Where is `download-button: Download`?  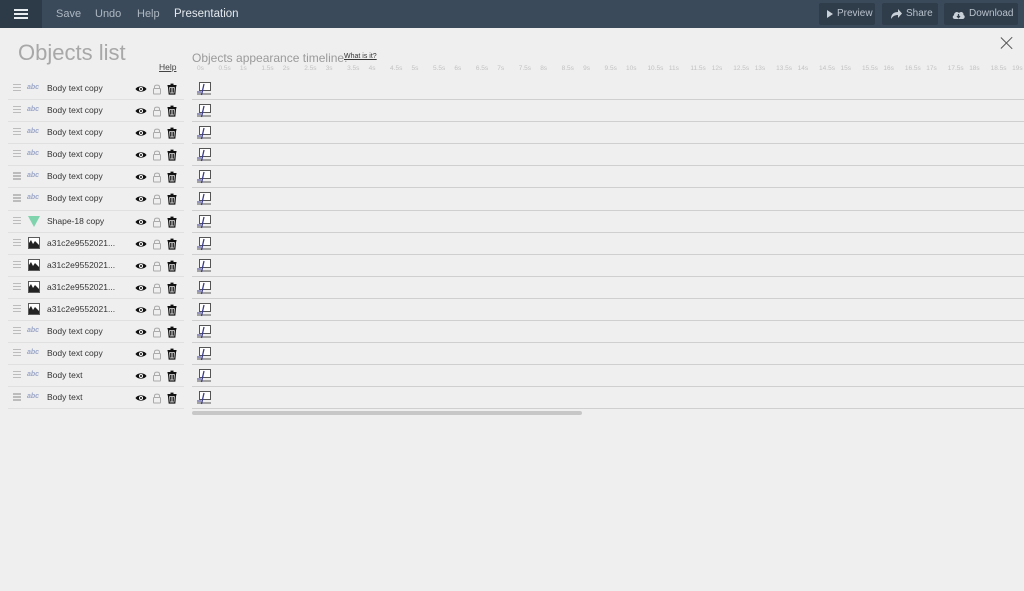 download-button: Download is located at coordinates (981, 14).